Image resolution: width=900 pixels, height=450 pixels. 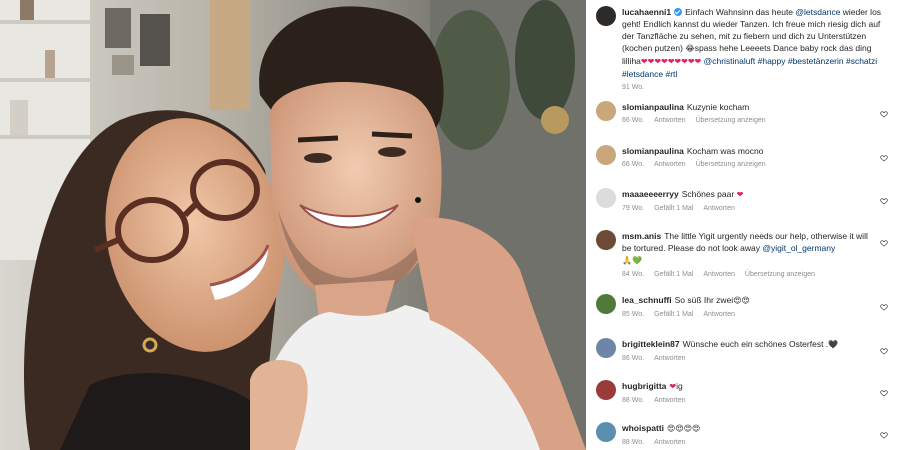 What do you see at coordinates (671, 61) in the screenshot?
I see `caption-segment: ❤❤❤❤❤❤❤❤❤` at bounding box center [671, 61].